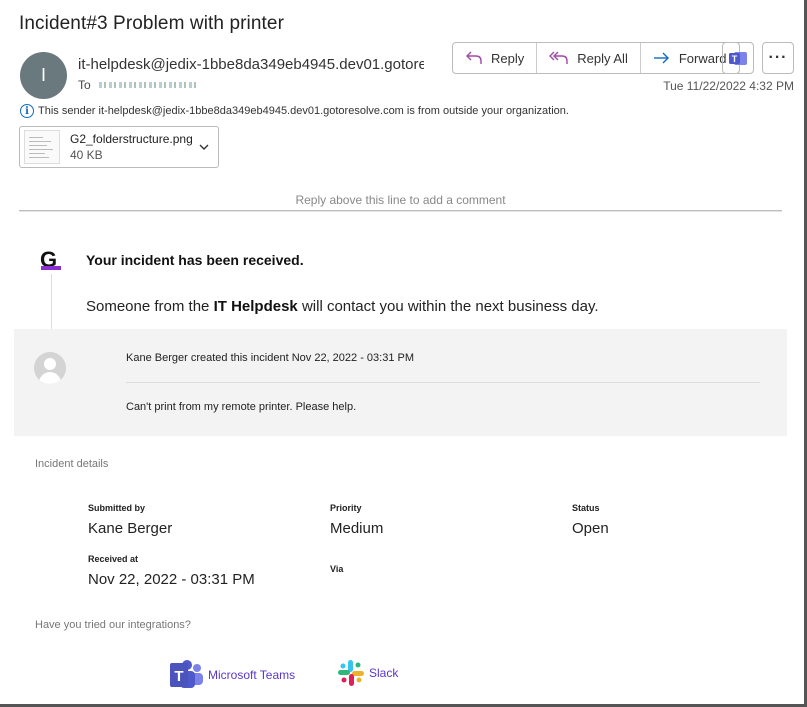 This screenshot has height=707, width=807. What do you see at coordinates (367, 673) in the screenshot?
I see `slack-link: Slack` at bounding box center [367, 673].